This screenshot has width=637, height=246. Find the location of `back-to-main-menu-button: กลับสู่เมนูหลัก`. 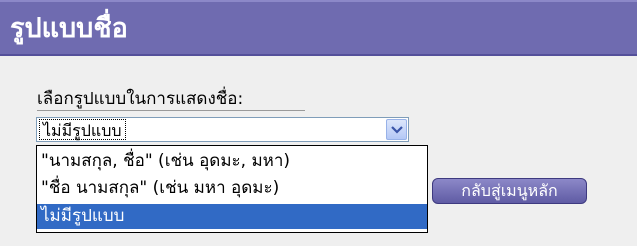

back-to-main-menu-button: กลับสู่เมนูหลัก is located at coordinates (509, 191).